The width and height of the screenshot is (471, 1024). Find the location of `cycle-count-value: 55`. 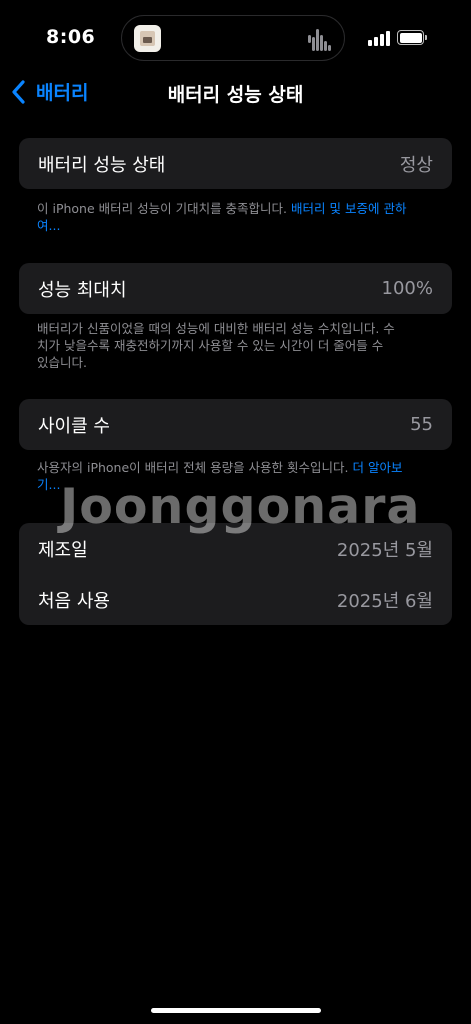

cycle-count-value: 55 is located at coordinates (421, 424).